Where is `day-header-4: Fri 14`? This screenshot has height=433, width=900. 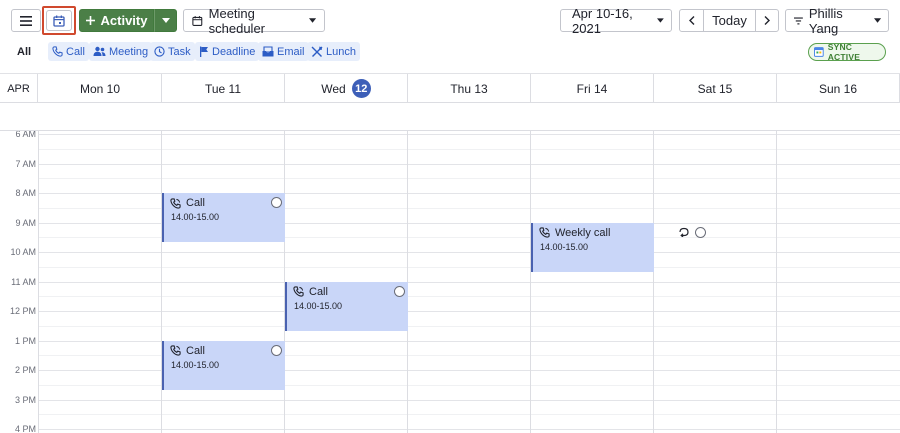
day-header-4: Fri 14 is located at coordinates (592, 88).